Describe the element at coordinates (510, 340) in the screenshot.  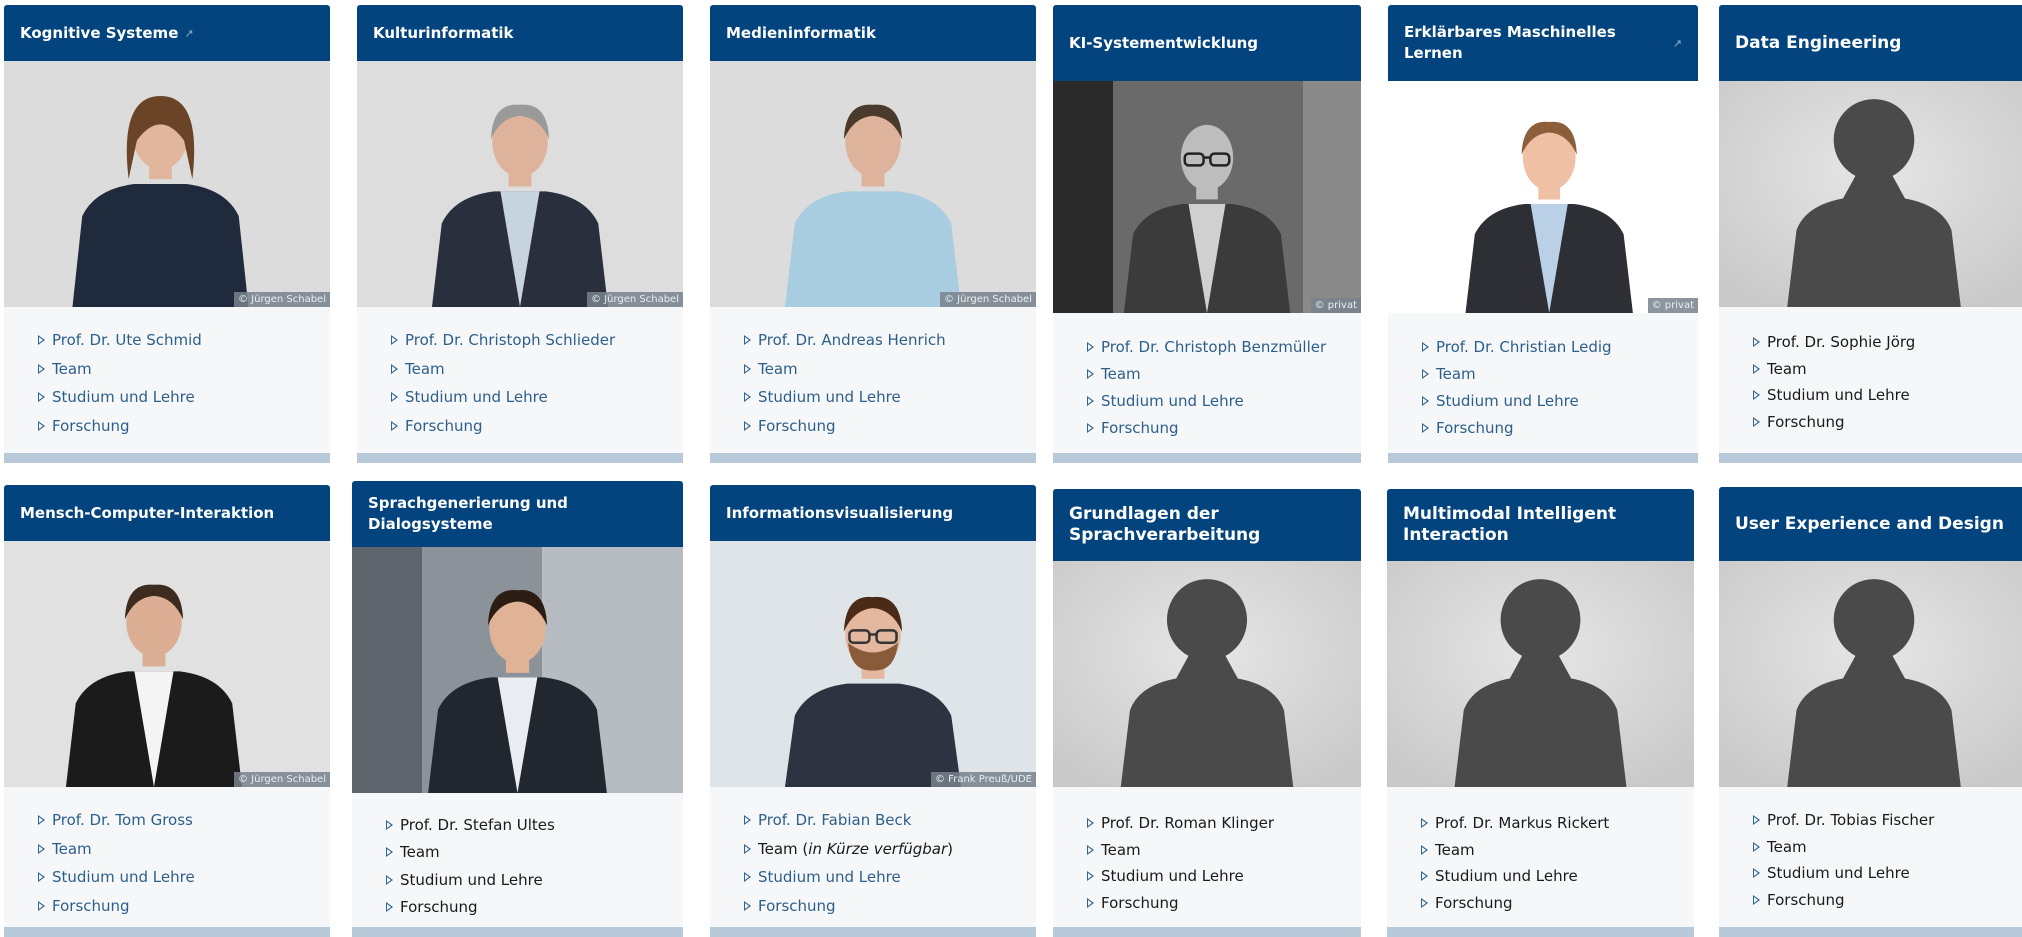
I see `professor-link: Prof. Dr. Christoph Schlieder` at that location.